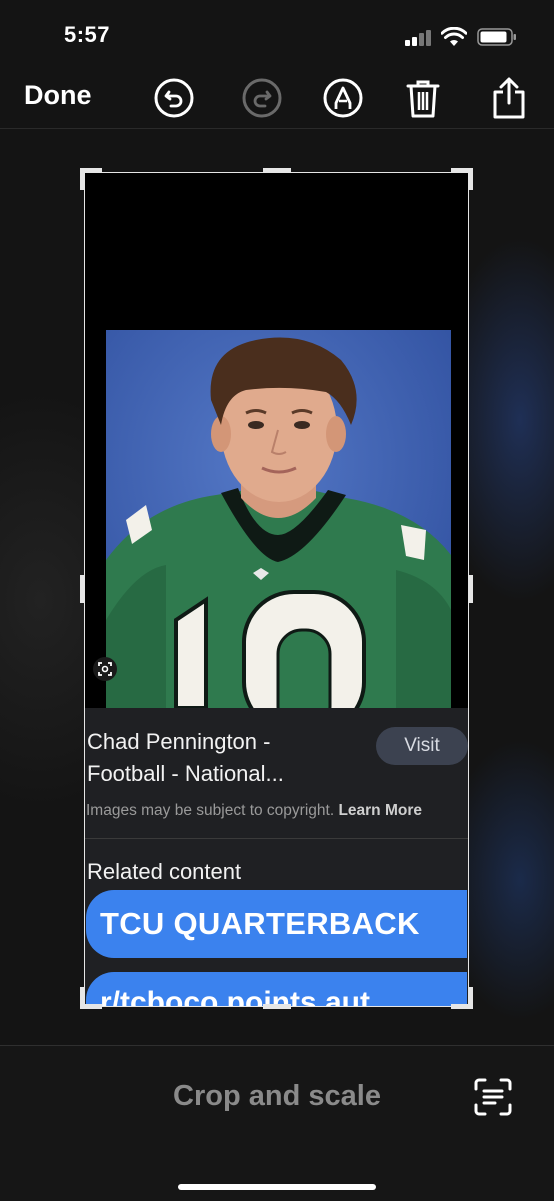  Describe the element at coordinates (418, 38) in the screenshot. I see `cellular-signal-icon` at that location.